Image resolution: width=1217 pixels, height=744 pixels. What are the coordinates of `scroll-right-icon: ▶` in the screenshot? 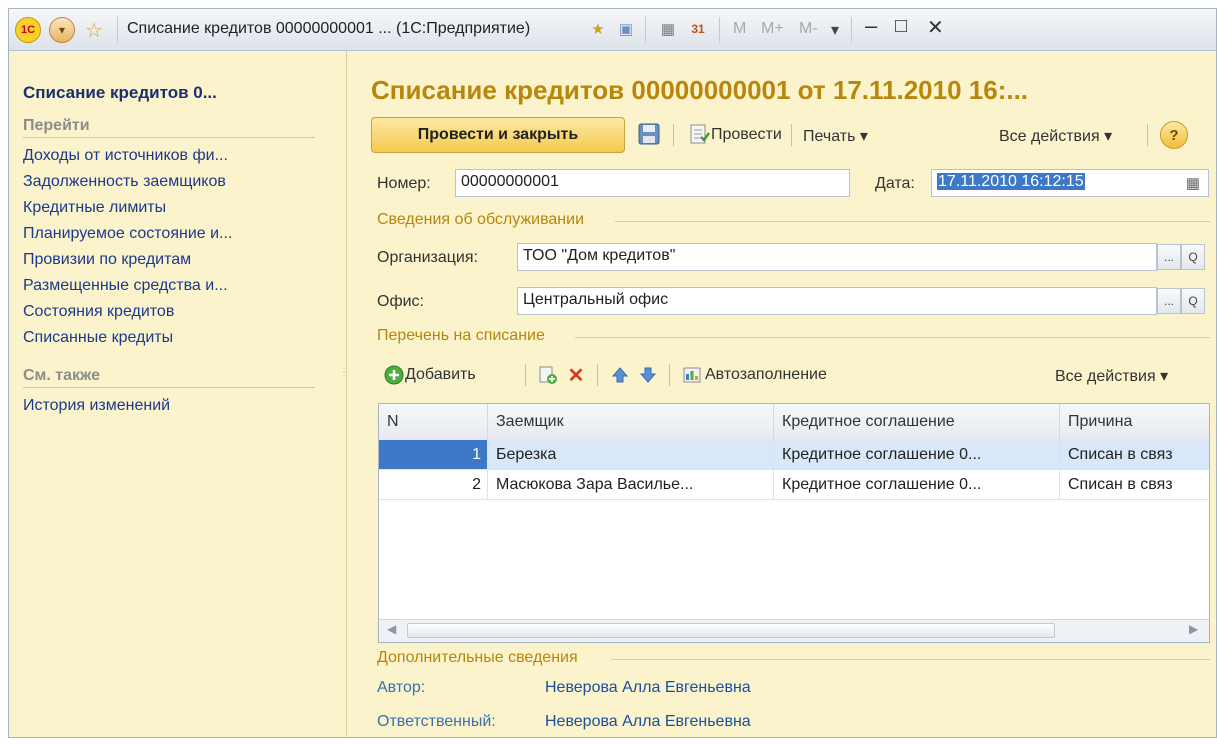 It's located at (1193, 629).